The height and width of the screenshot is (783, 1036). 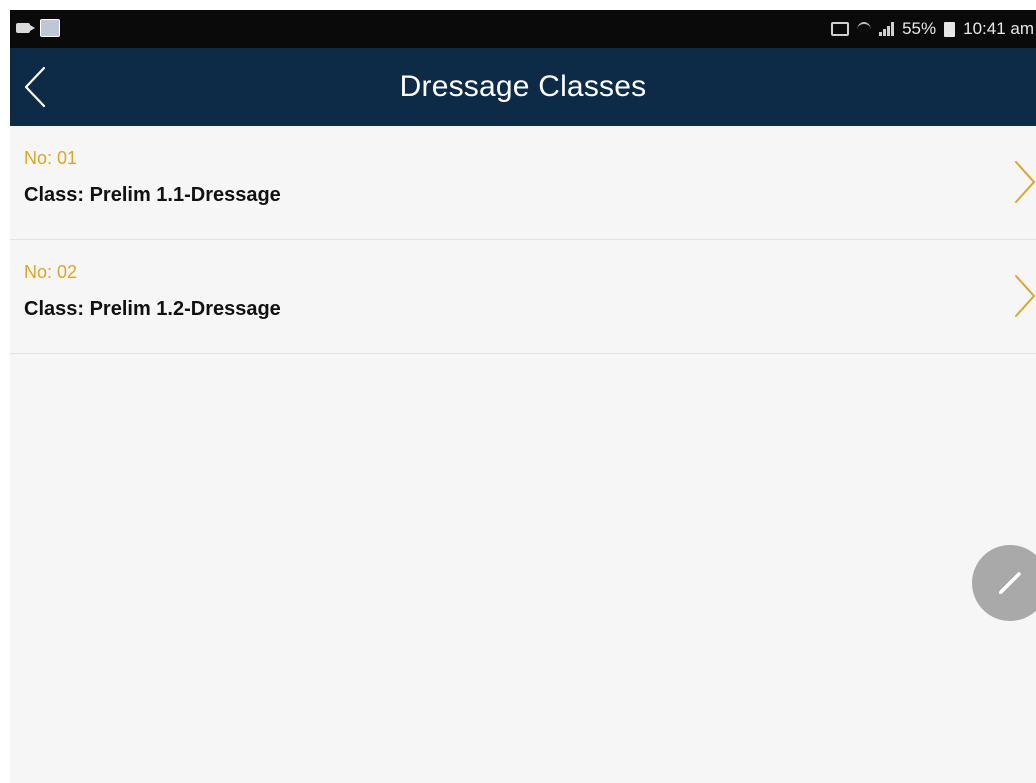 I want to click on edit-button, so click(x=1004, y=583).